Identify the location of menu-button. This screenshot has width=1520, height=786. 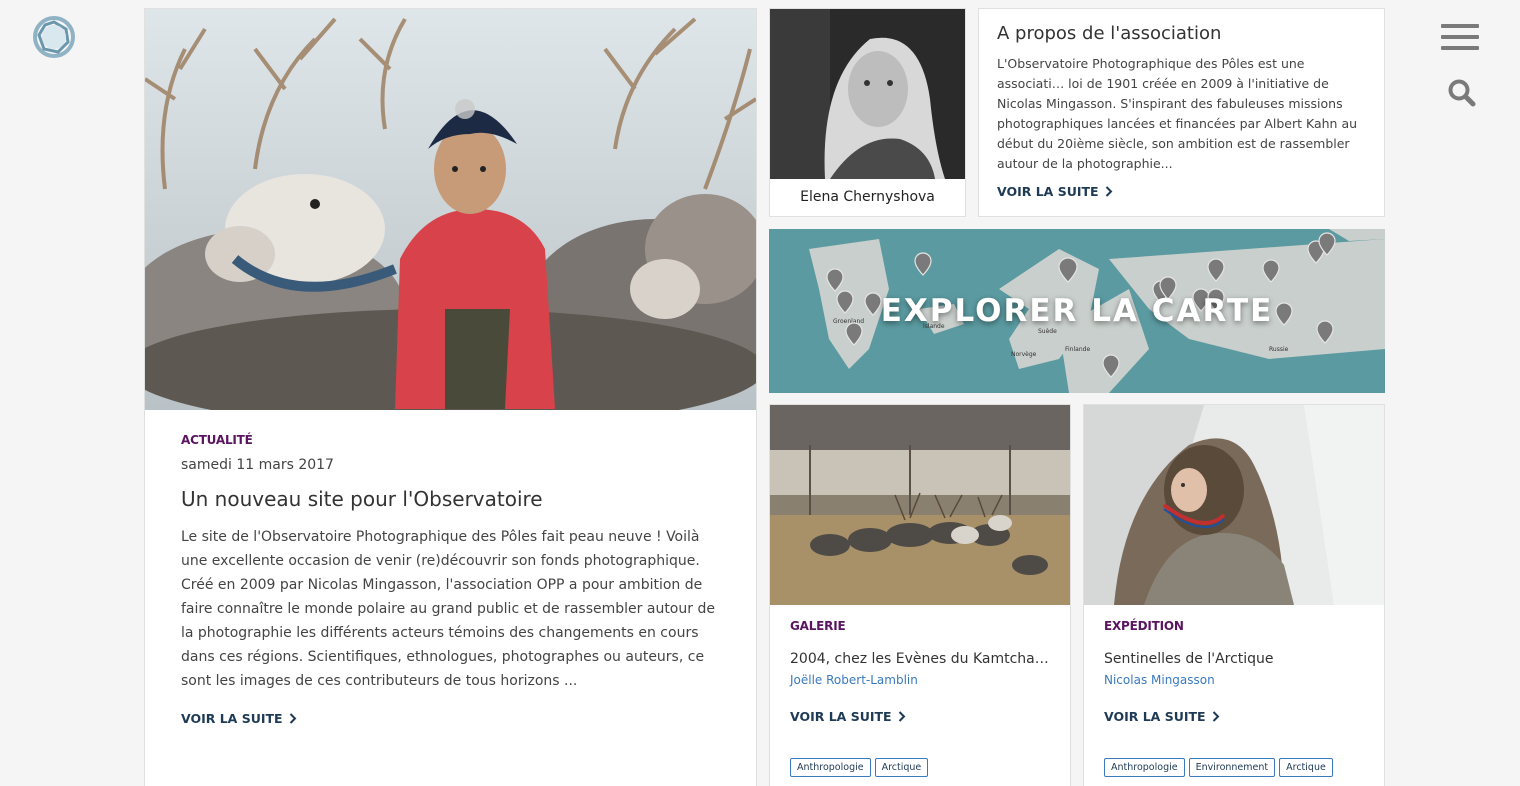
(1460, 37).